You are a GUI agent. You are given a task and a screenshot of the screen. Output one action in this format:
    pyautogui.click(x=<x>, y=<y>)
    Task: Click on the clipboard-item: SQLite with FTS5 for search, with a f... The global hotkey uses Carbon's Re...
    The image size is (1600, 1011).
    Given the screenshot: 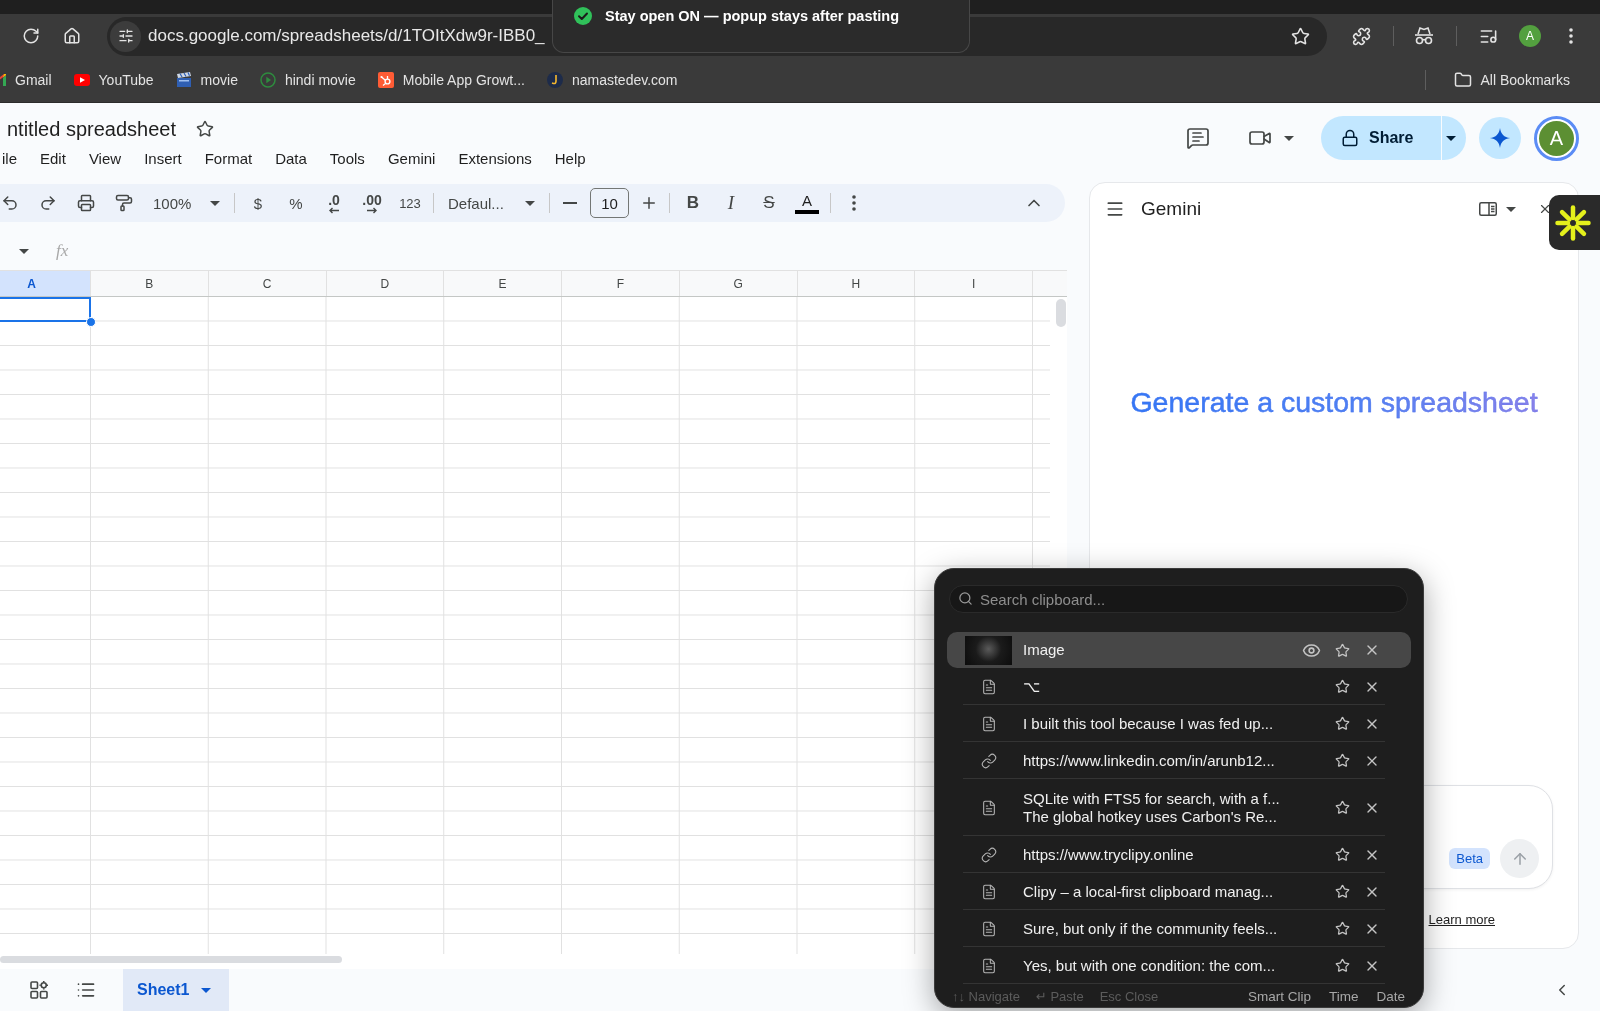 What is the action you would take?
    pyautogui.click(x=1179, y=807)
    